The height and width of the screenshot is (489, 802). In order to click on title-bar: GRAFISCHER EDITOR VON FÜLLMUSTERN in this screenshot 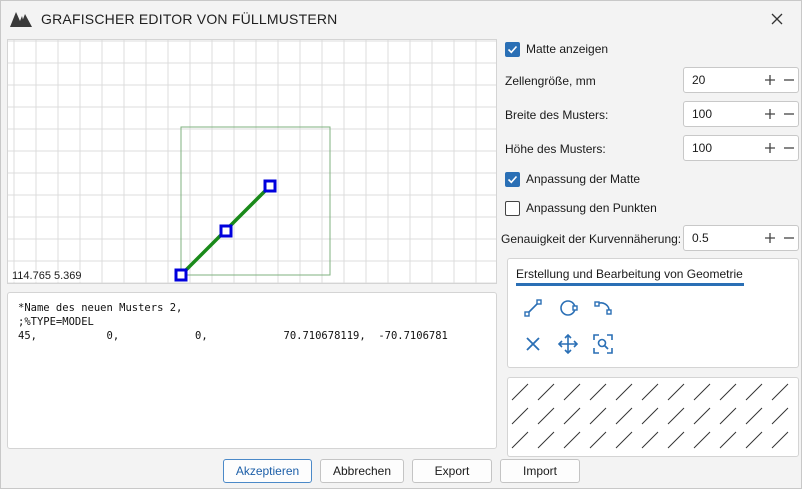, I will do `click(401, 19)`.